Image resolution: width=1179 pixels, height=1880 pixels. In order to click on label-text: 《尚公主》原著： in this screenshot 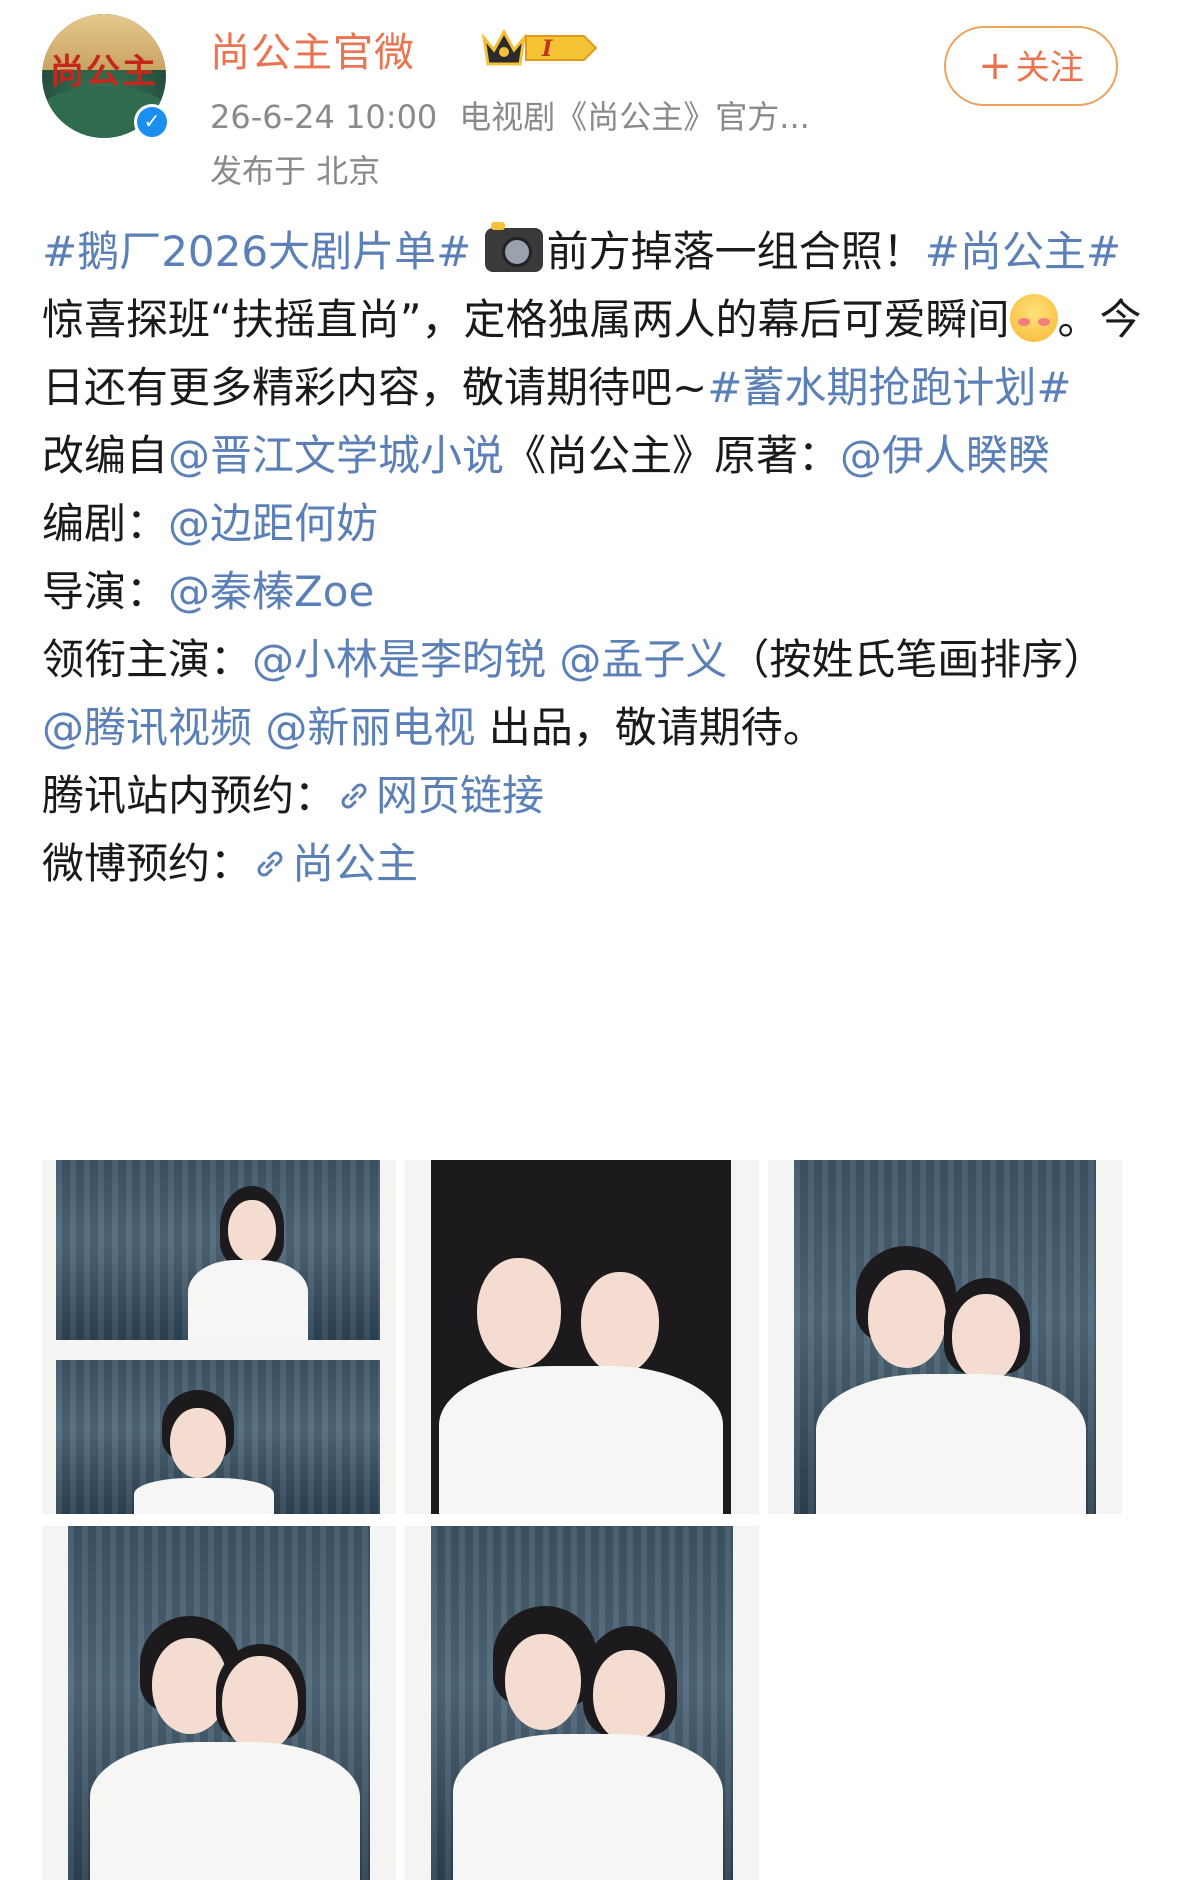, I will do `click(672, 455)`.